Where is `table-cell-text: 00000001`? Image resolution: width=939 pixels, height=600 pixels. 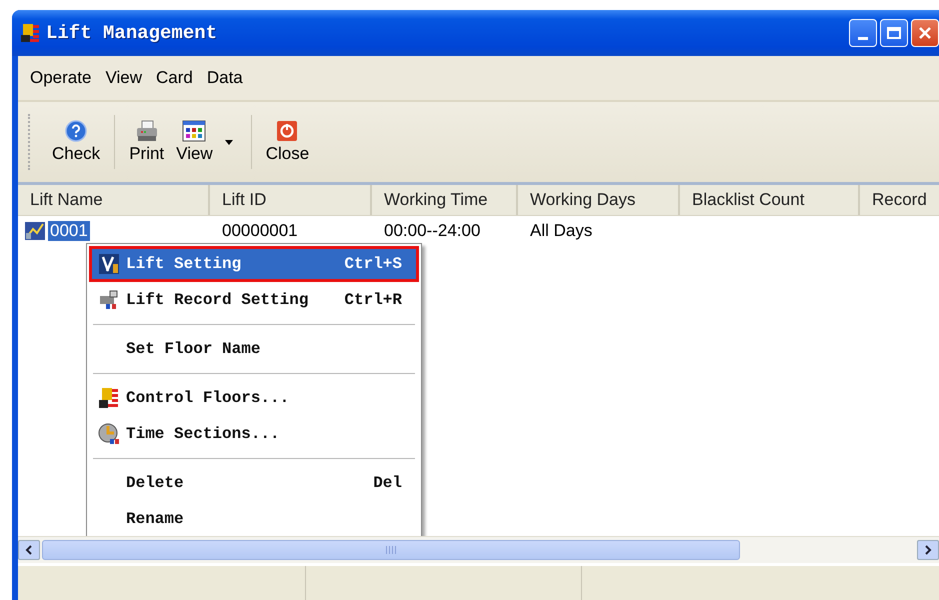 table-cell-text: 00000001 is located at coordinates (260, 231).